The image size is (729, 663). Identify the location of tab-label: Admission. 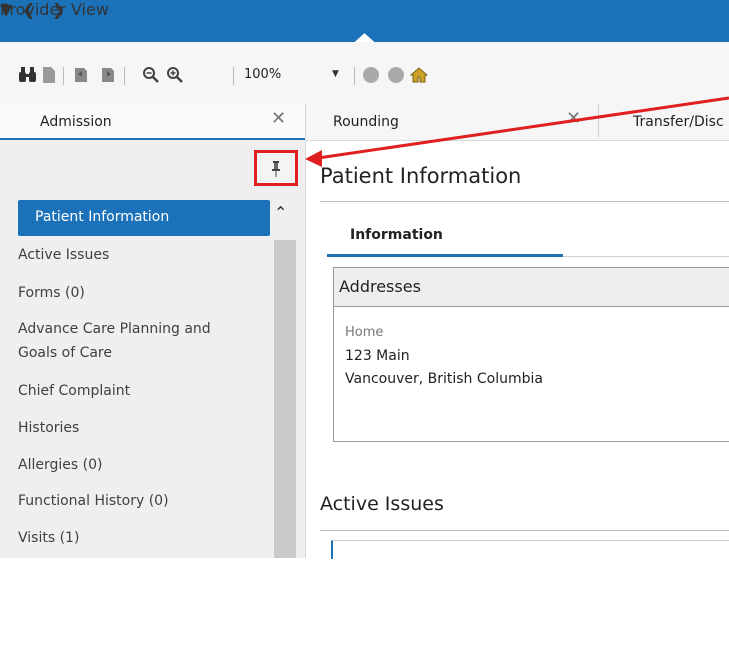
(76, 122).